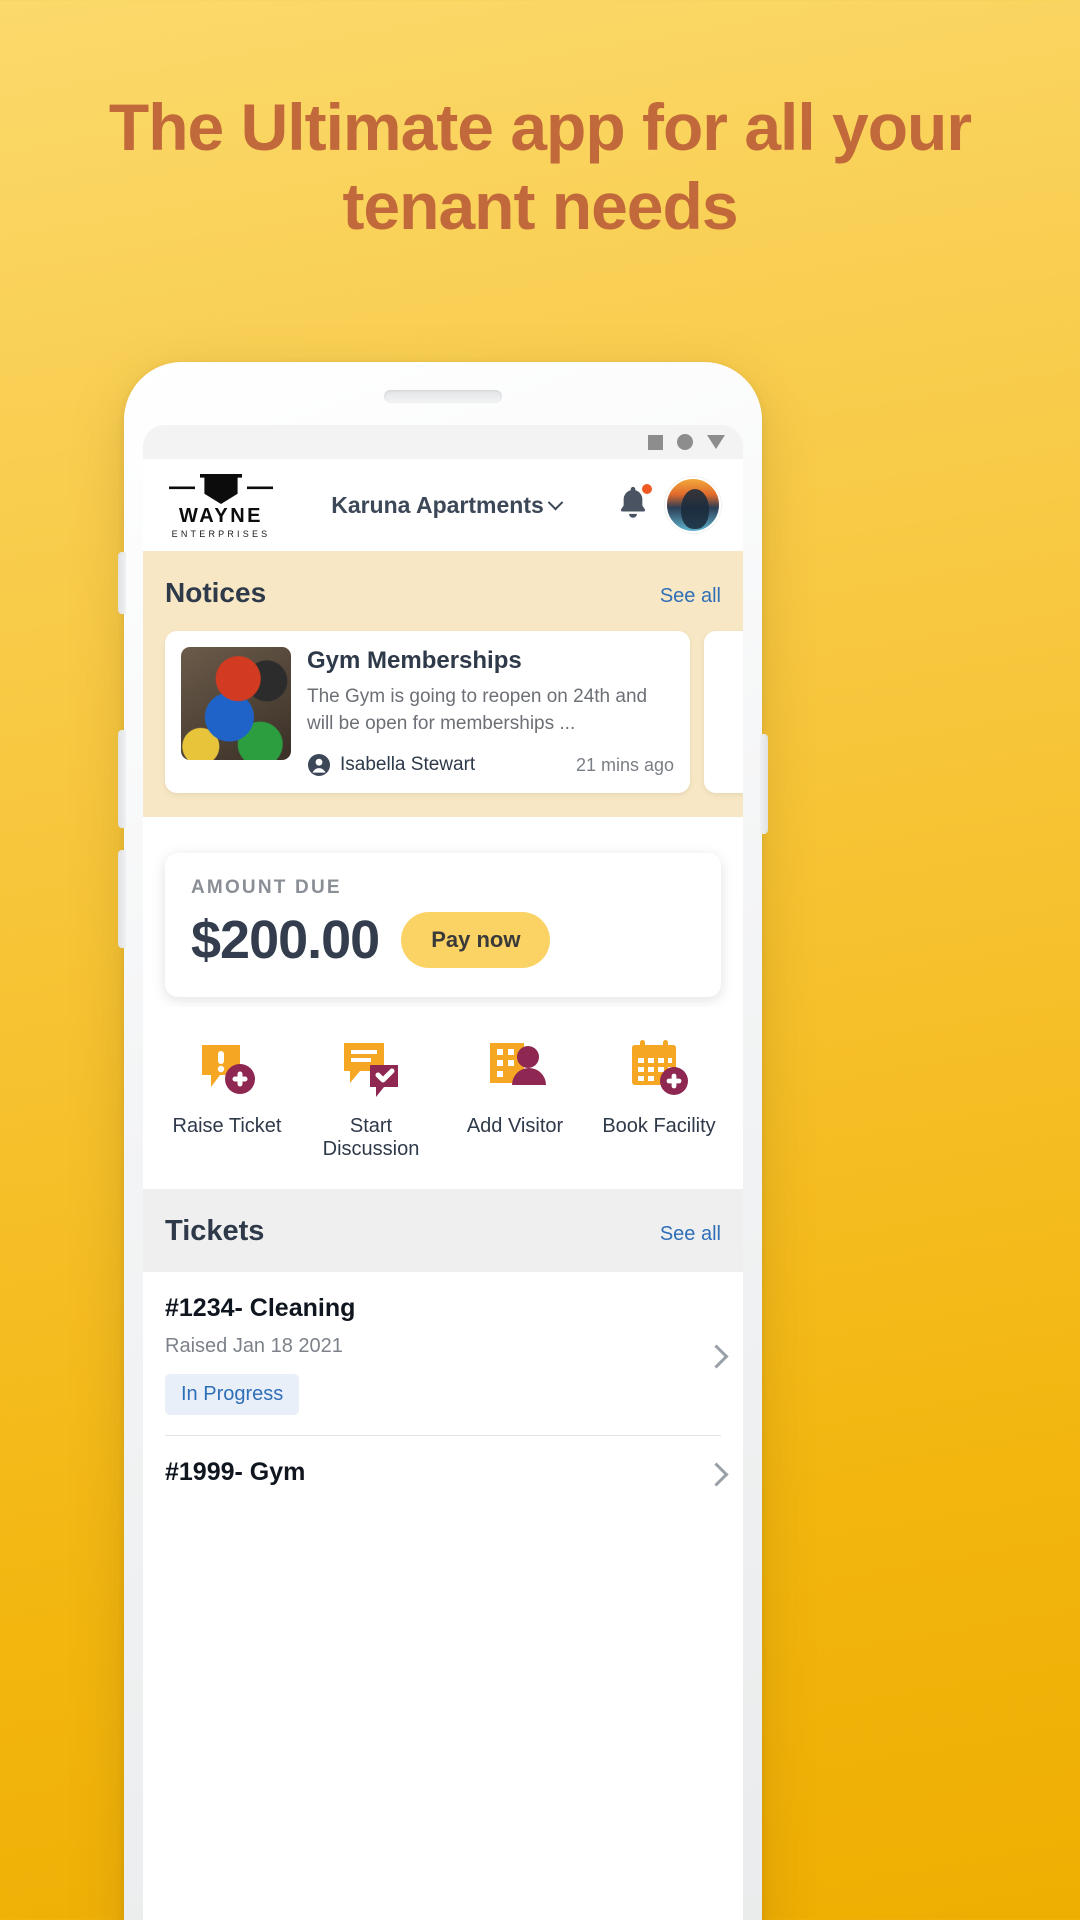  I want to click on phone-side-button, so click(122, 583).